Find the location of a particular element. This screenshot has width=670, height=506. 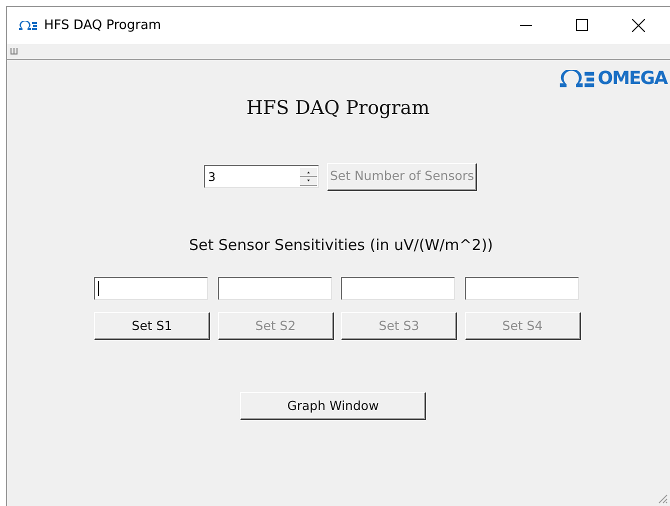

resize-grip-icon is located at coordinates (662, 498).